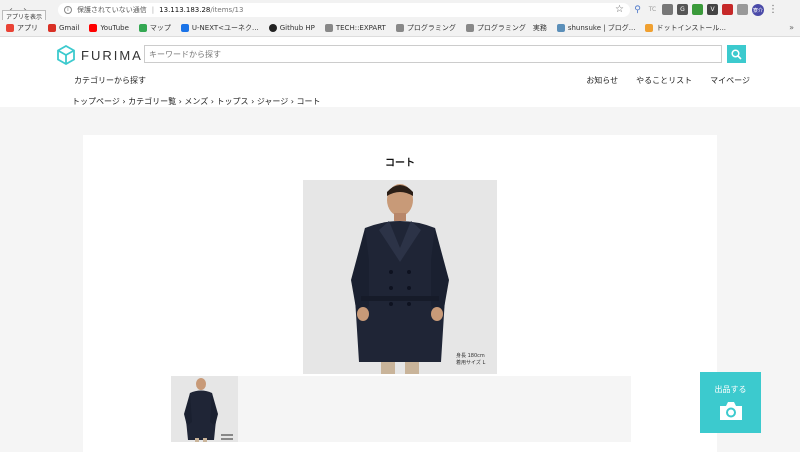 The height and width of the screenshot is (452, 800). Describe the element at coordinates (649, 28) in the screenshot. I see `dotinstall-icon` at that location.